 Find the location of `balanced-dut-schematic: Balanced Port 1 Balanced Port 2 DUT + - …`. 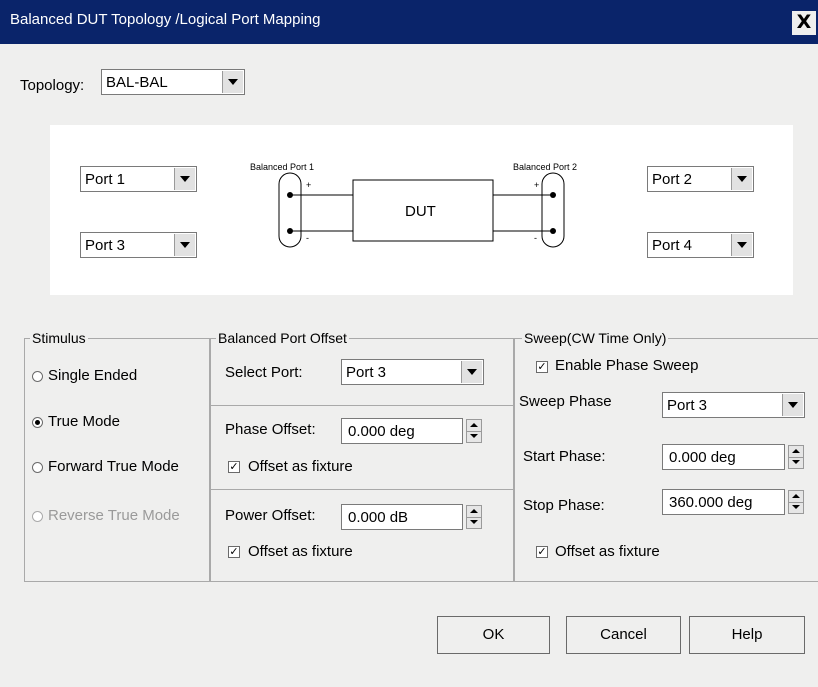

balanced-dut-schematic: Balanced Port 1 Balanced Port 2 DUT + - … is located at coordinates (413, 205).